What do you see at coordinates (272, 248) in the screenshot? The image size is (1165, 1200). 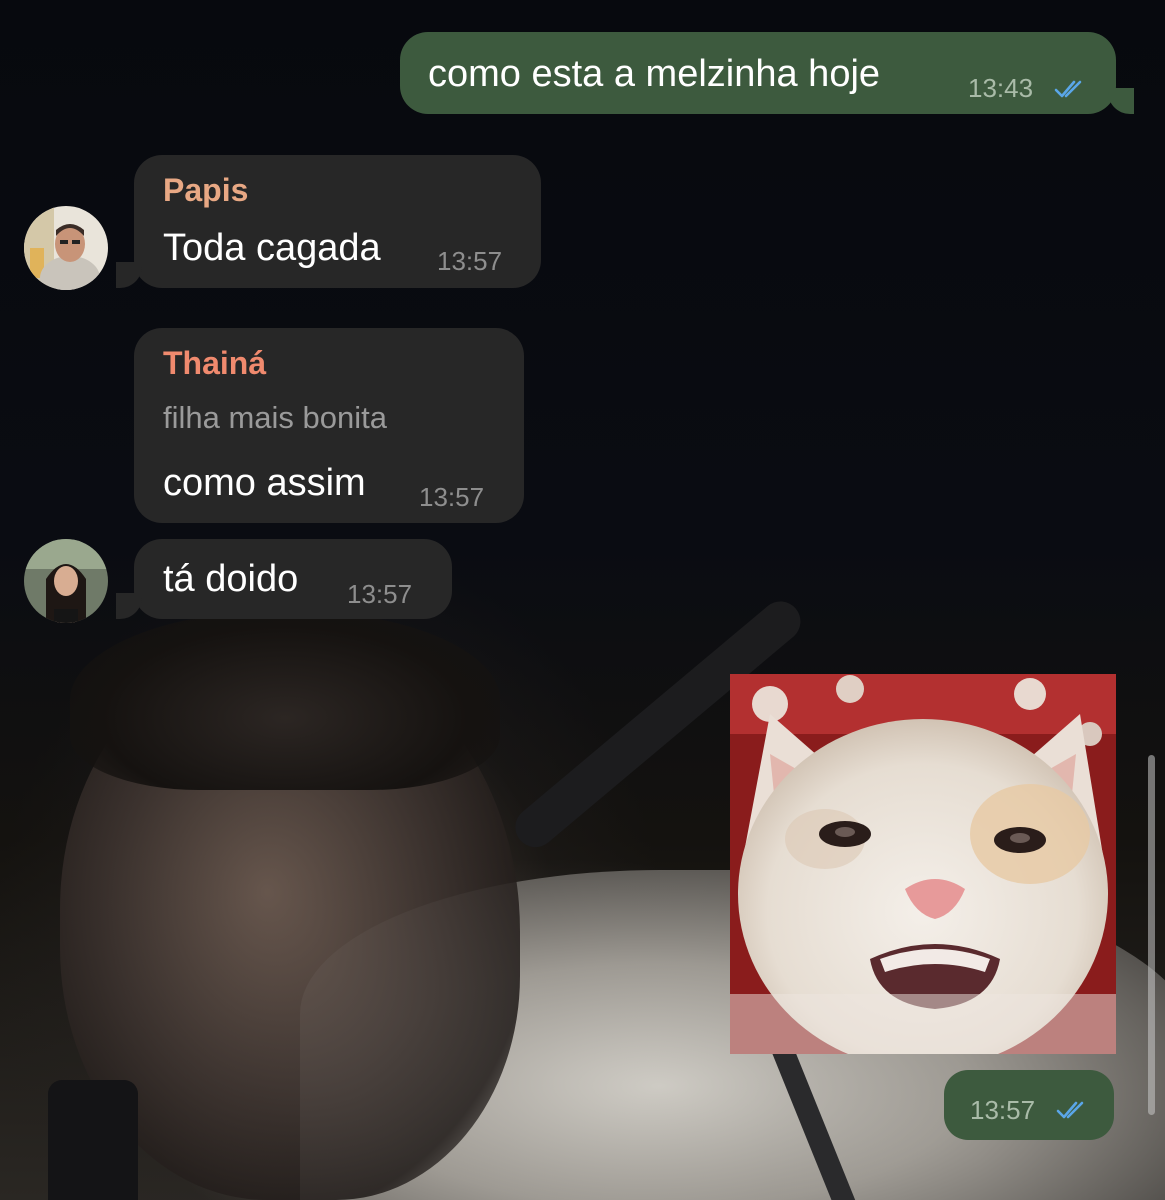 I see `message-text: Toda cagada` at bounding box center [272, 248].